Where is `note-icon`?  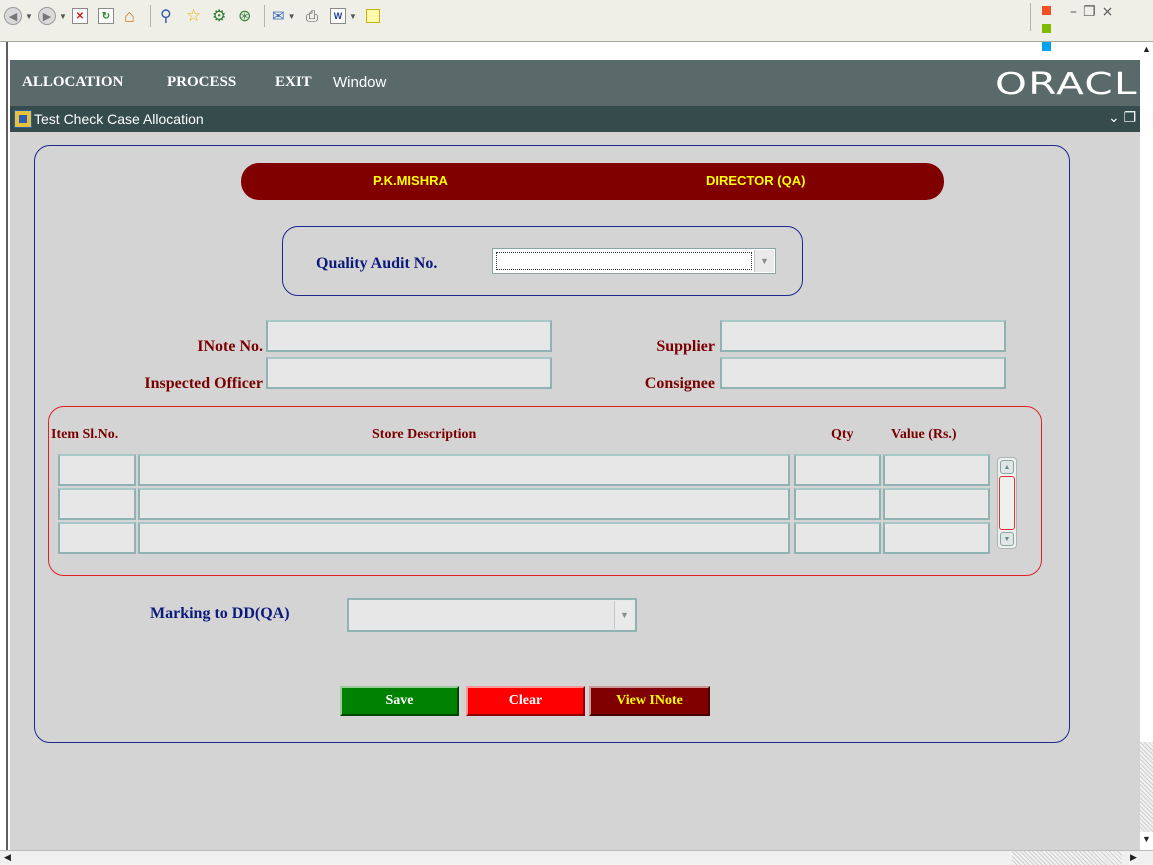
note-icon is located at coordinates (373, 16).